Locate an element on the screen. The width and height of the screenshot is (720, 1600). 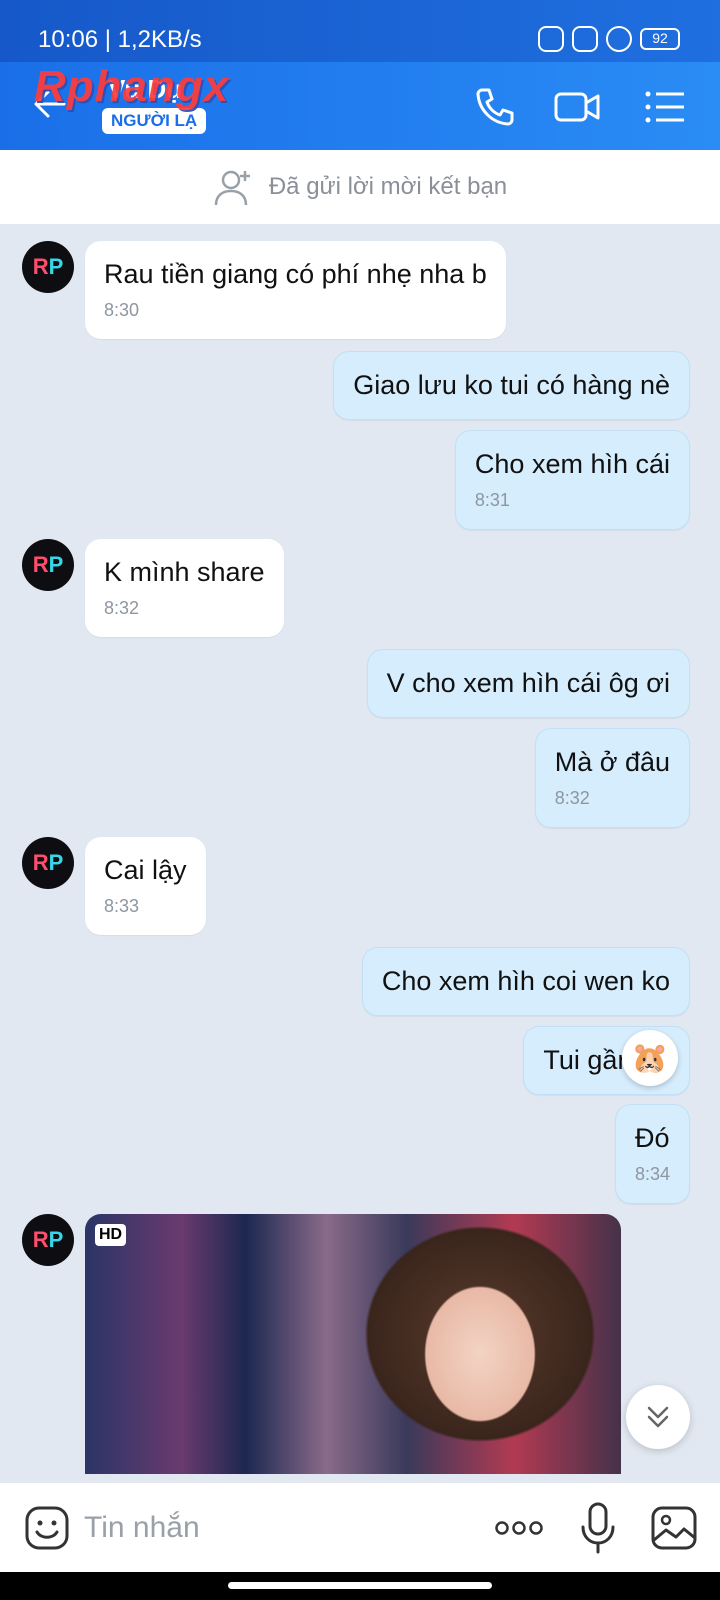
watermark-logo: Rphangx is located at coordinates (132, 86).